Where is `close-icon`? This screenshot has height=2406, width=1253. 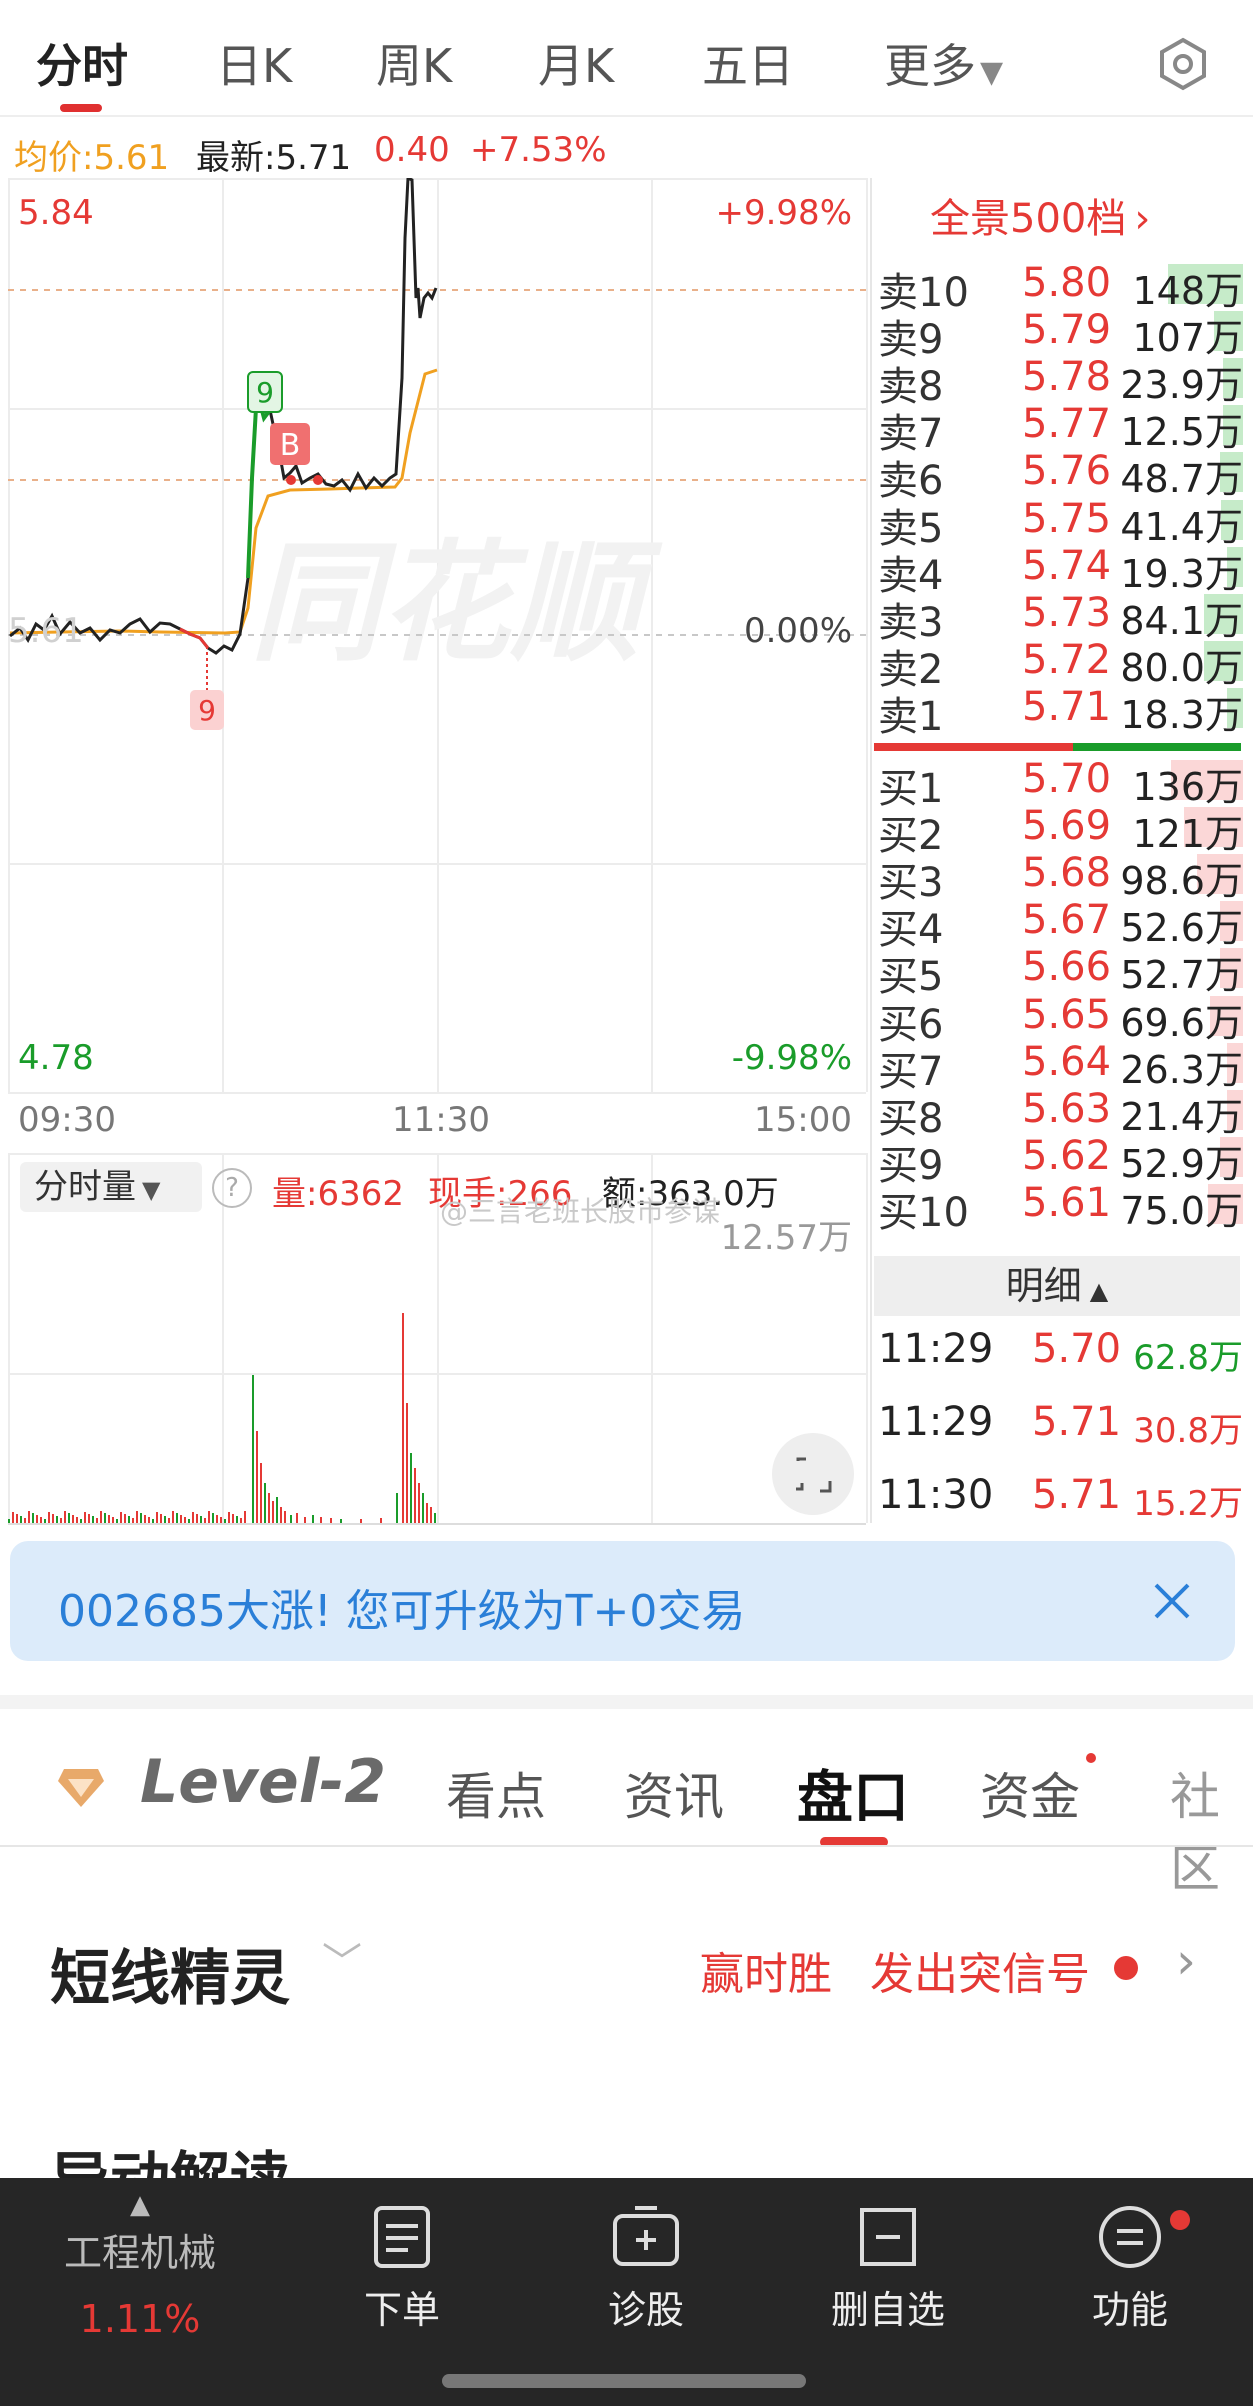
close-icon is located at coordinates (1172, 1601).